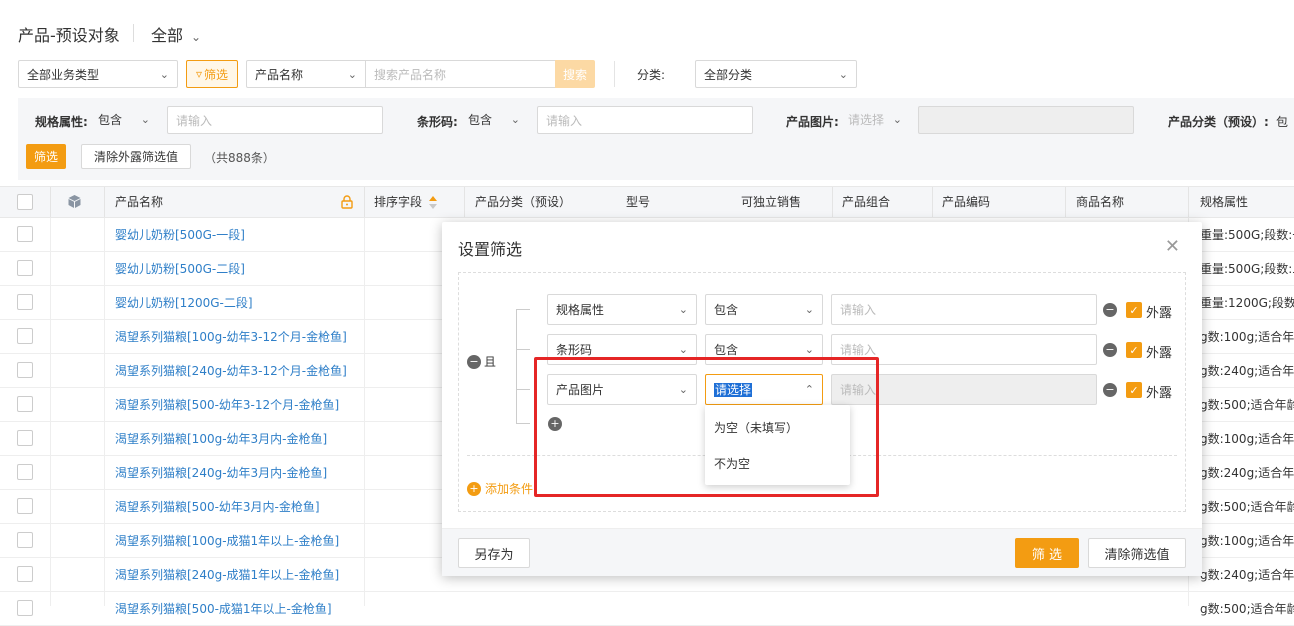  What do you see at coordinates (98, 74) in the screenshot?
I see `business-type-select: 全部业务类型 ⌄` at bounding box center [98, 74].